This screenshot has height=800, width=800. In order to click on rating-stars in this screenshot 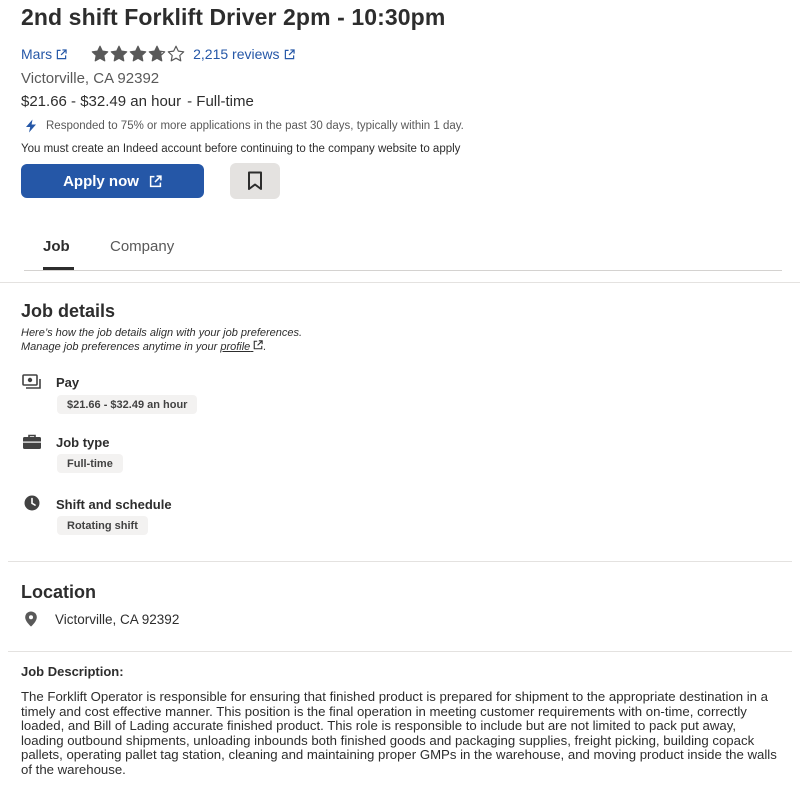, I will do `click(138, 54)`.